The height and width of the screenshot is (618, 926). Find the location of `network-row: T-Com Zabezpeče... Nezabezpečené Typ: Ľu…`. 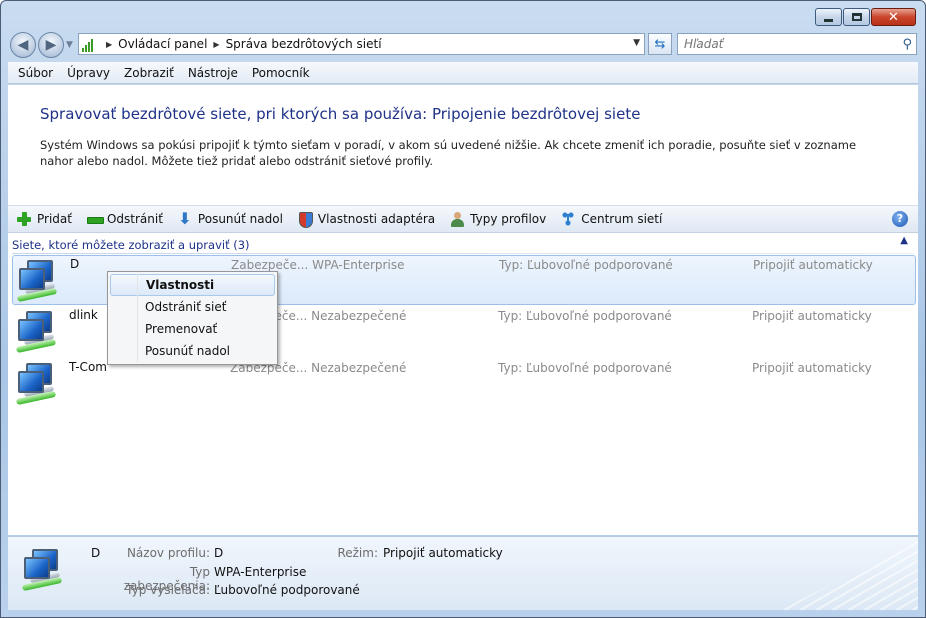

network-row: T-Com Zabezpeče... Nezabezpečené Typ: Ľu… is located at coordinates (464, 384).